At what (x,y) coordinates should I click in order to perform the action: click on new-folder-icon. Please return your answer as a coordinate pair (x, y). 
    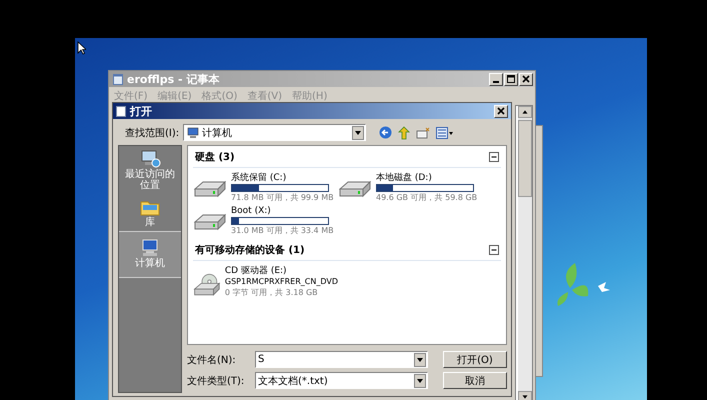
    Looking at the image, I should click on (423, 132).